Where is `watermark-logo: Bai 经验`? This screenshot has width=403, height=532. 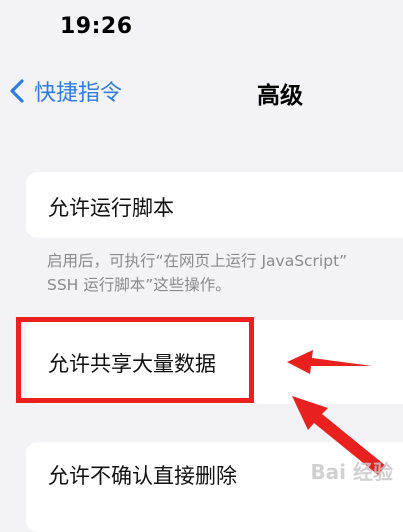 watermark-logo: Bai 经验 is located at coordinates (351, 472).